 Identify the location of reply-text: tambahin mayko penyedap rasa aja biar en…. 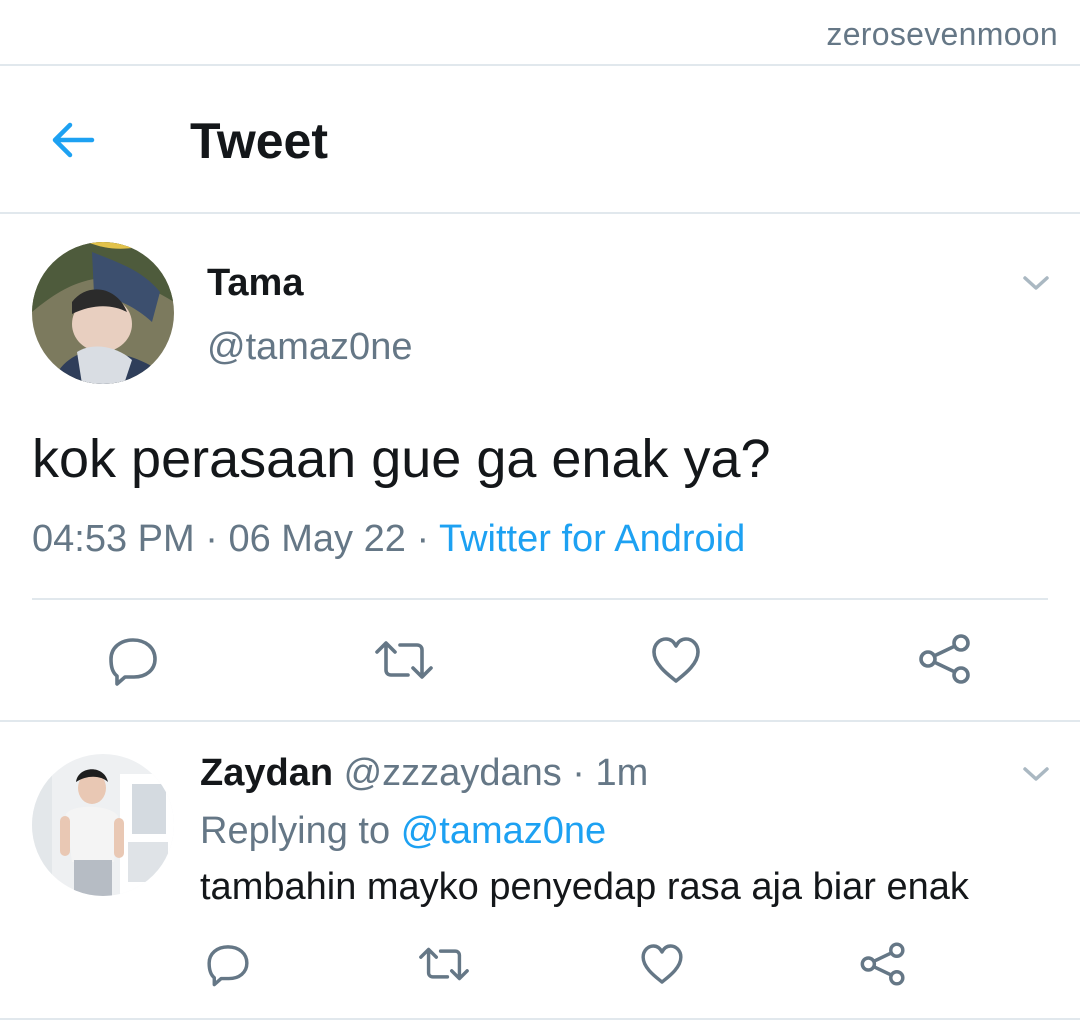
(584, 887).